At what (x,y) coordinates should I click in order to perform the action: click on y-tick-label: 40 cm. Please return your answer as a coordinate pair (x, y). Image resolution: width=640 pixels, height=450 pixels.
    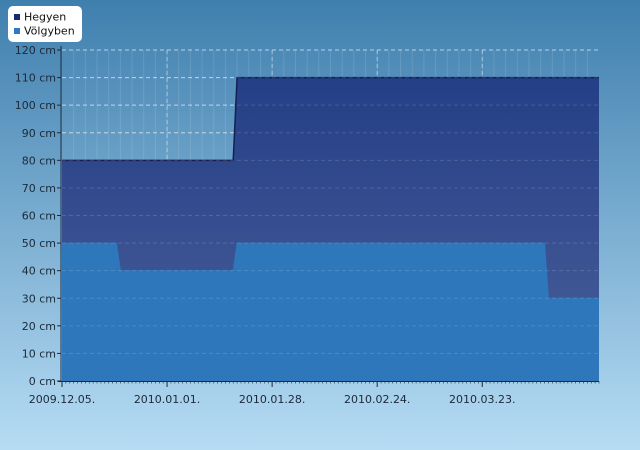
    Looking at the image, I should click on (39, 271).